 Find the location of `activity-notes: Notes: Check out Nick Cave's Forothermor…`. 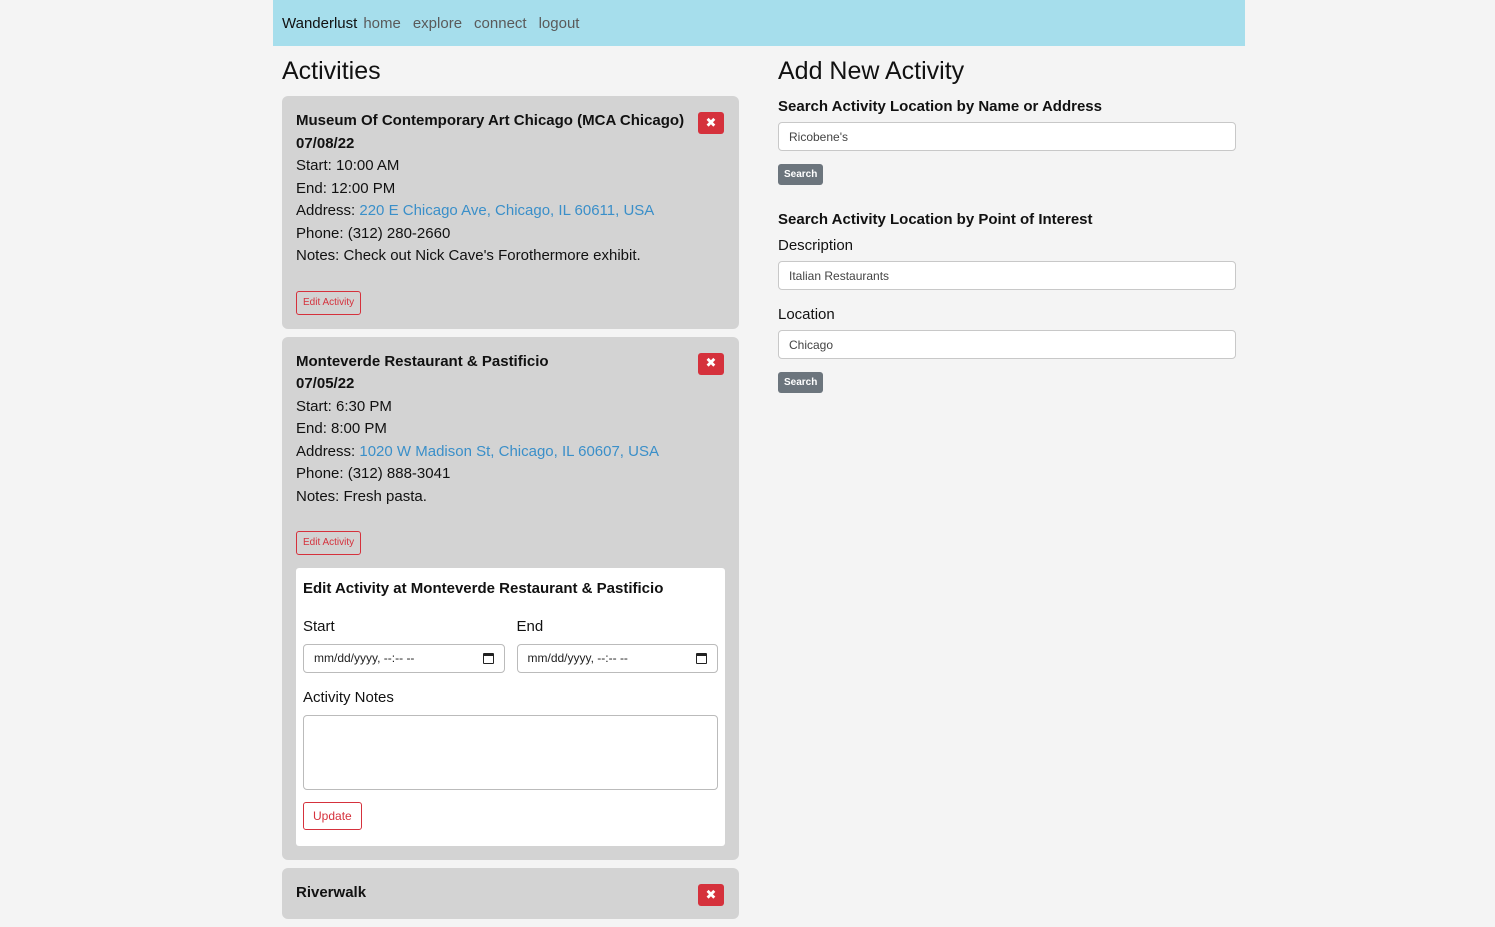

activity-notes: Notes: Check out Nick Cave's Forothermor… is located at coordinates (468, 255).